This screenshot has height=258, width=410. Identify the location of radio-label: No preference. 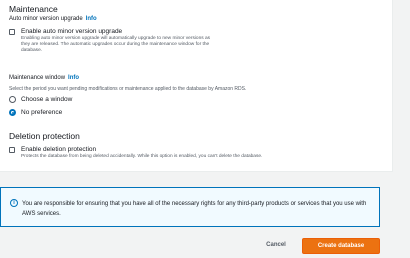
(42, 112).